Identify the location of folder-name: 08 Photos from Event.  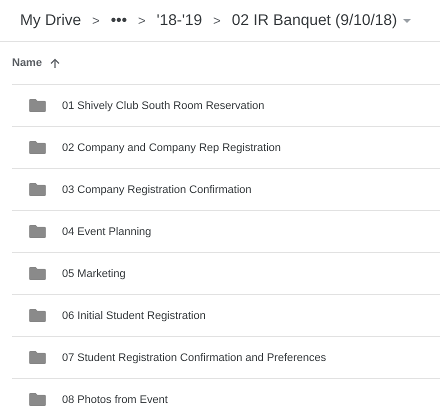
(115, 400).